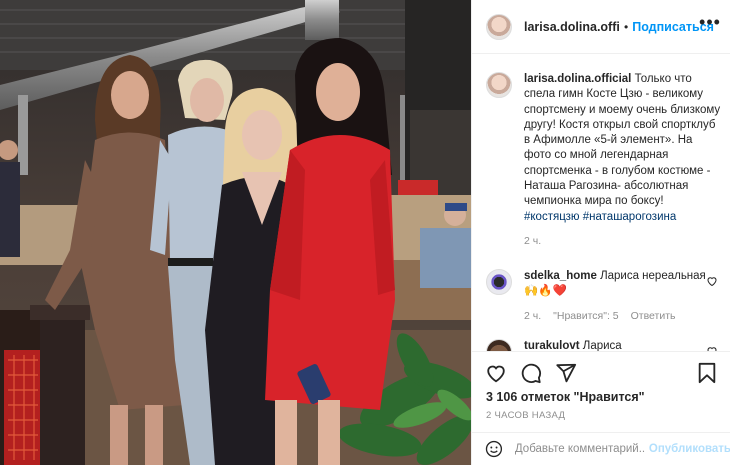 The width and height of the screenshot is (730, 465). I want to click on comment-input, so click(579, 449).